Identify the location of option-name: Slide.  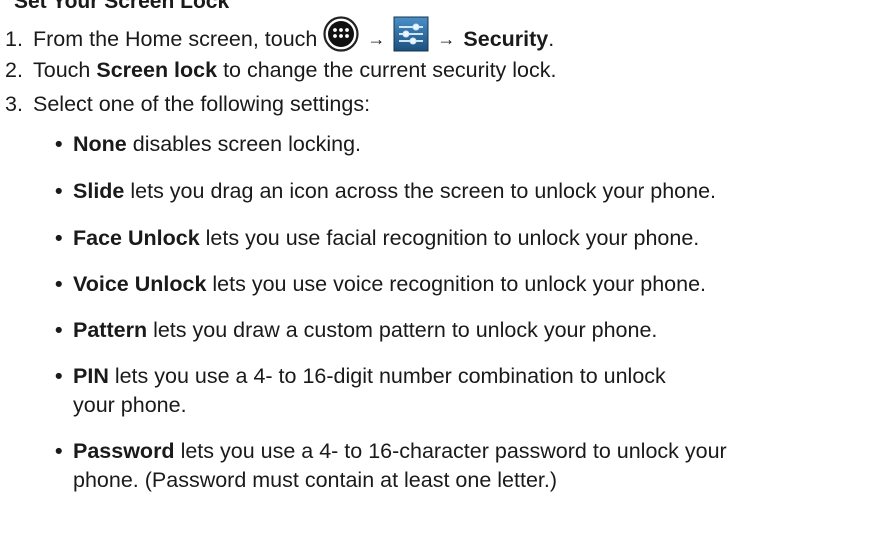
(99, 191).